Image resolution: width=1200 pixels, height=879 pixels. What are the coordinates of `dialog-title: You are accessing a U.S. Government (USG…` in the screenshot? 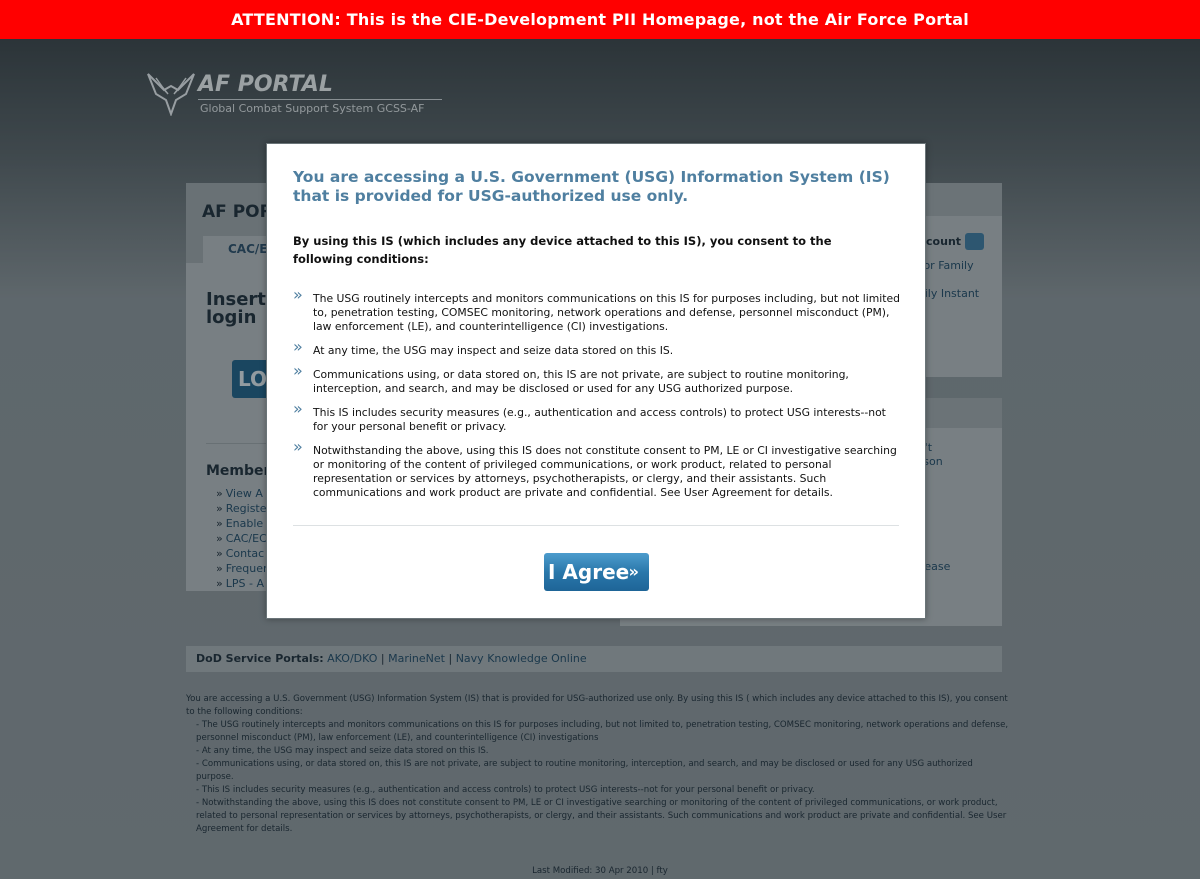 It's located at (591, 186).